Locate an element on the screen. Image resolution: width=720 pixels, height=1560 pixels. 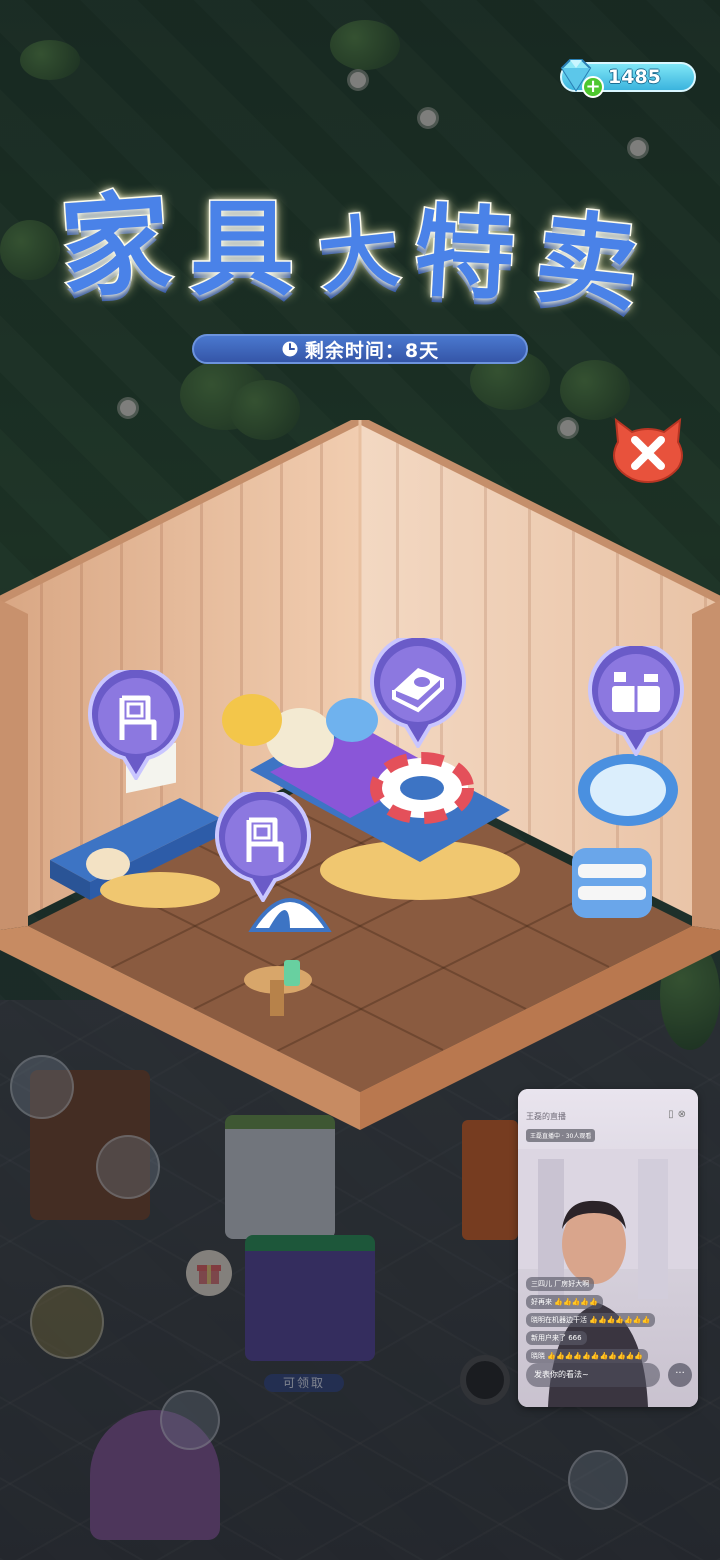
cabinet-icon is located at coordinates (636, 699).